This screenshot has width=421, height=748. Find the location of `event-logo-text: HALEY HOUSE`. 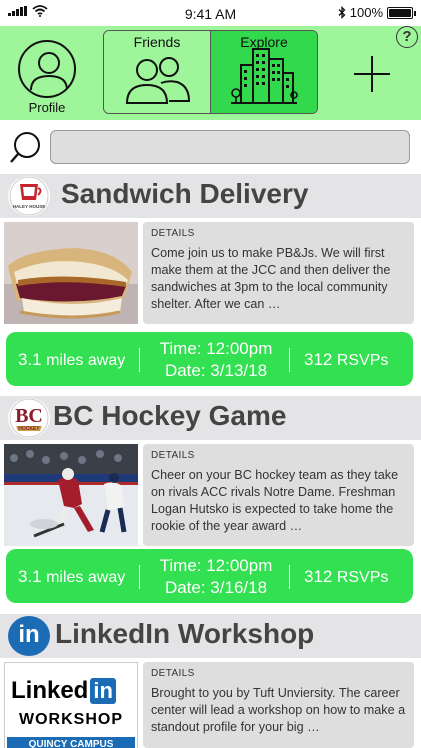

event-logo-text: HALEY HOUSE is located at coordinates (29, 206).